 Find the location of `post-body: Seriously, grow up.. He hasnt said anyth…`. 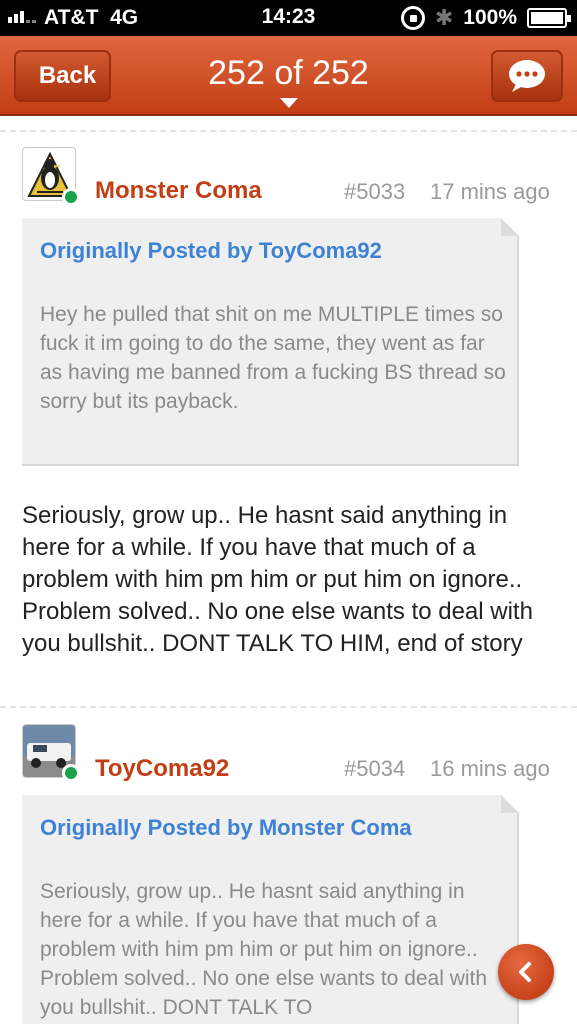

post-body: Seriously, grow up.. He hasnt said anyth… is located at coordinates (277, 579).